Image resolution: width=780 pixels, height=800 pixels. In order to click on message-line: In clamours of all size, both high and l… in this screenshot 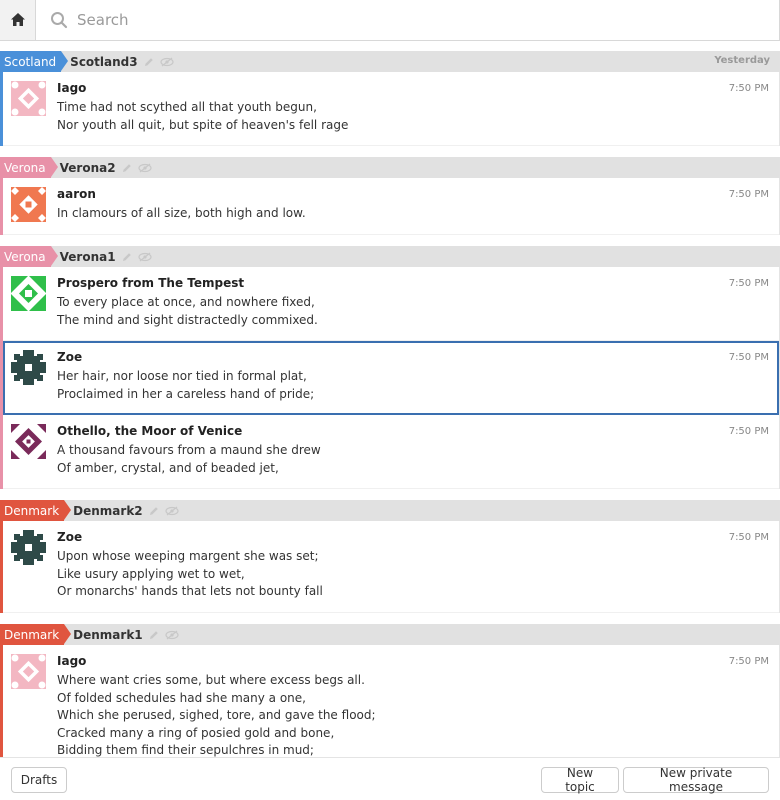, I will do `click(181, 213)`.